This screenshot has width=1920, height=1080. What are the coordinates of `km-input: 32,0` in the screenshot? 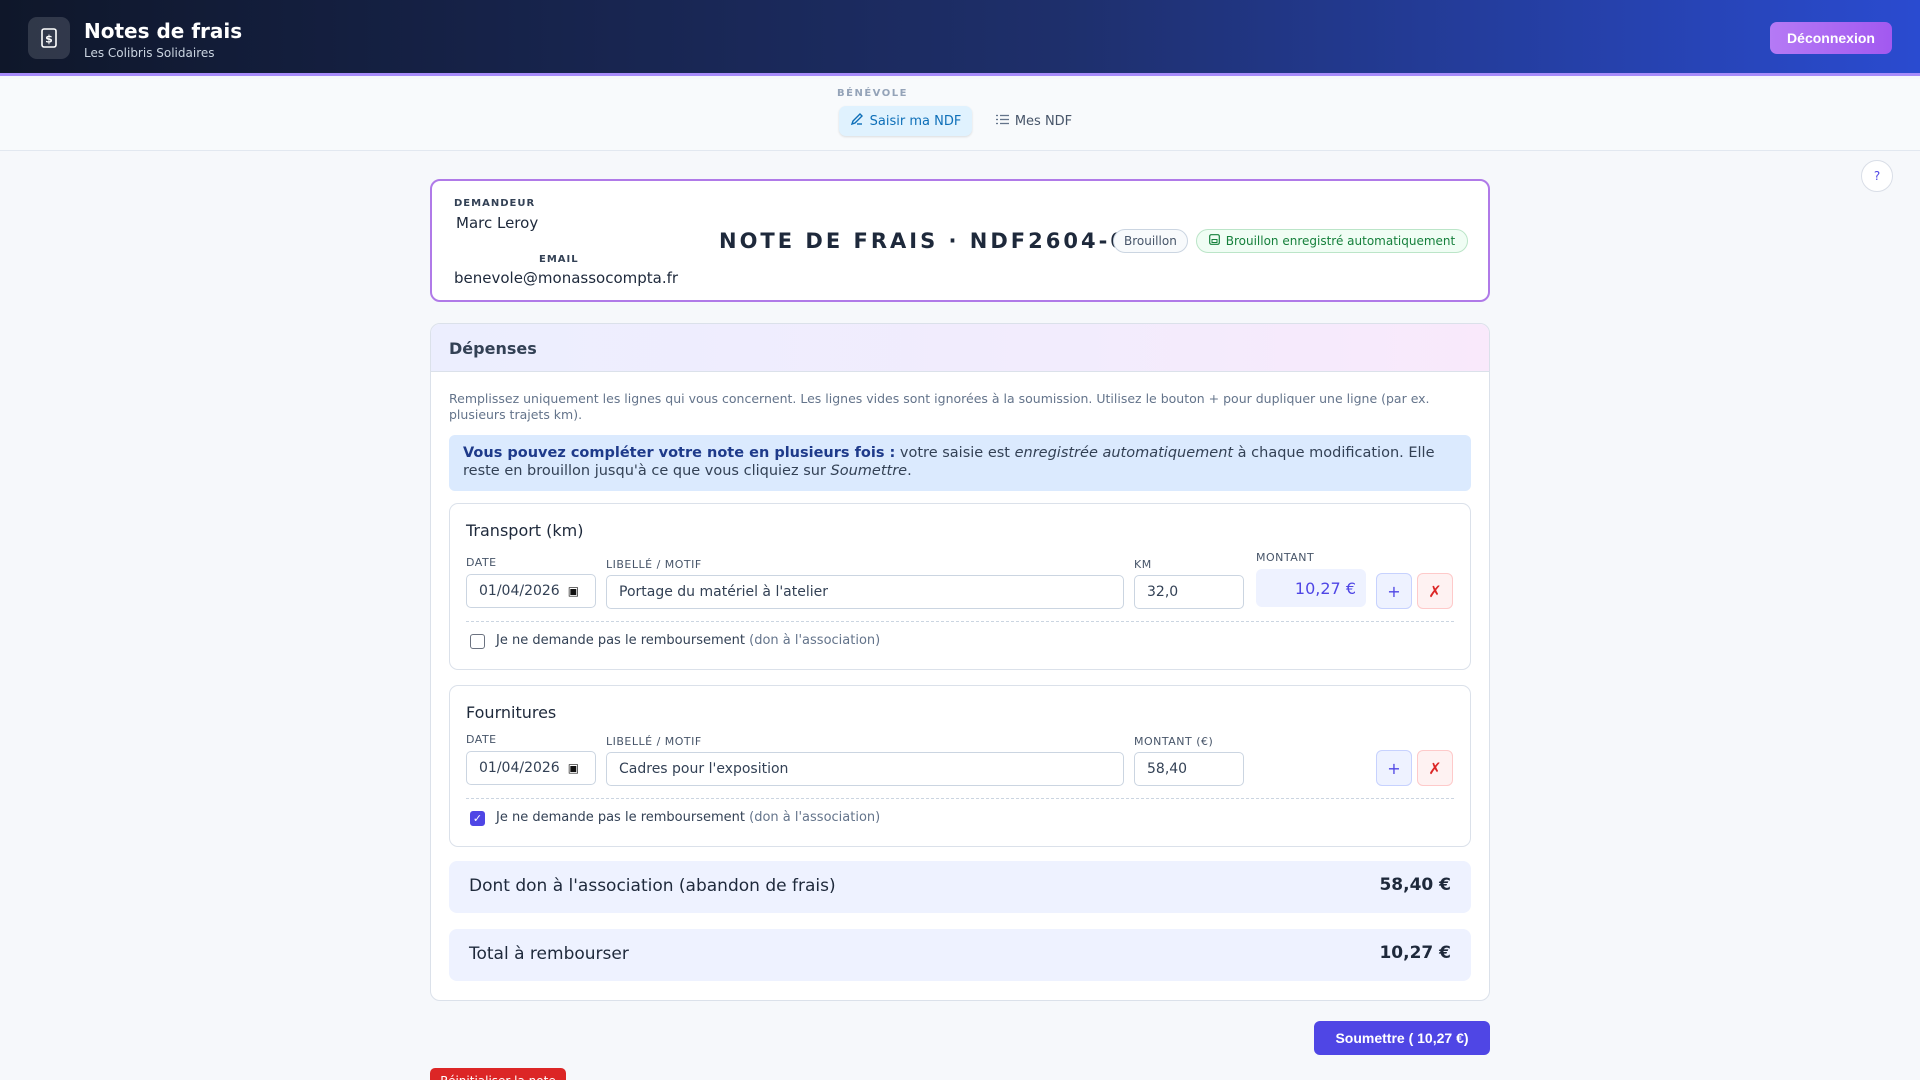 It's located at (1189, 592).